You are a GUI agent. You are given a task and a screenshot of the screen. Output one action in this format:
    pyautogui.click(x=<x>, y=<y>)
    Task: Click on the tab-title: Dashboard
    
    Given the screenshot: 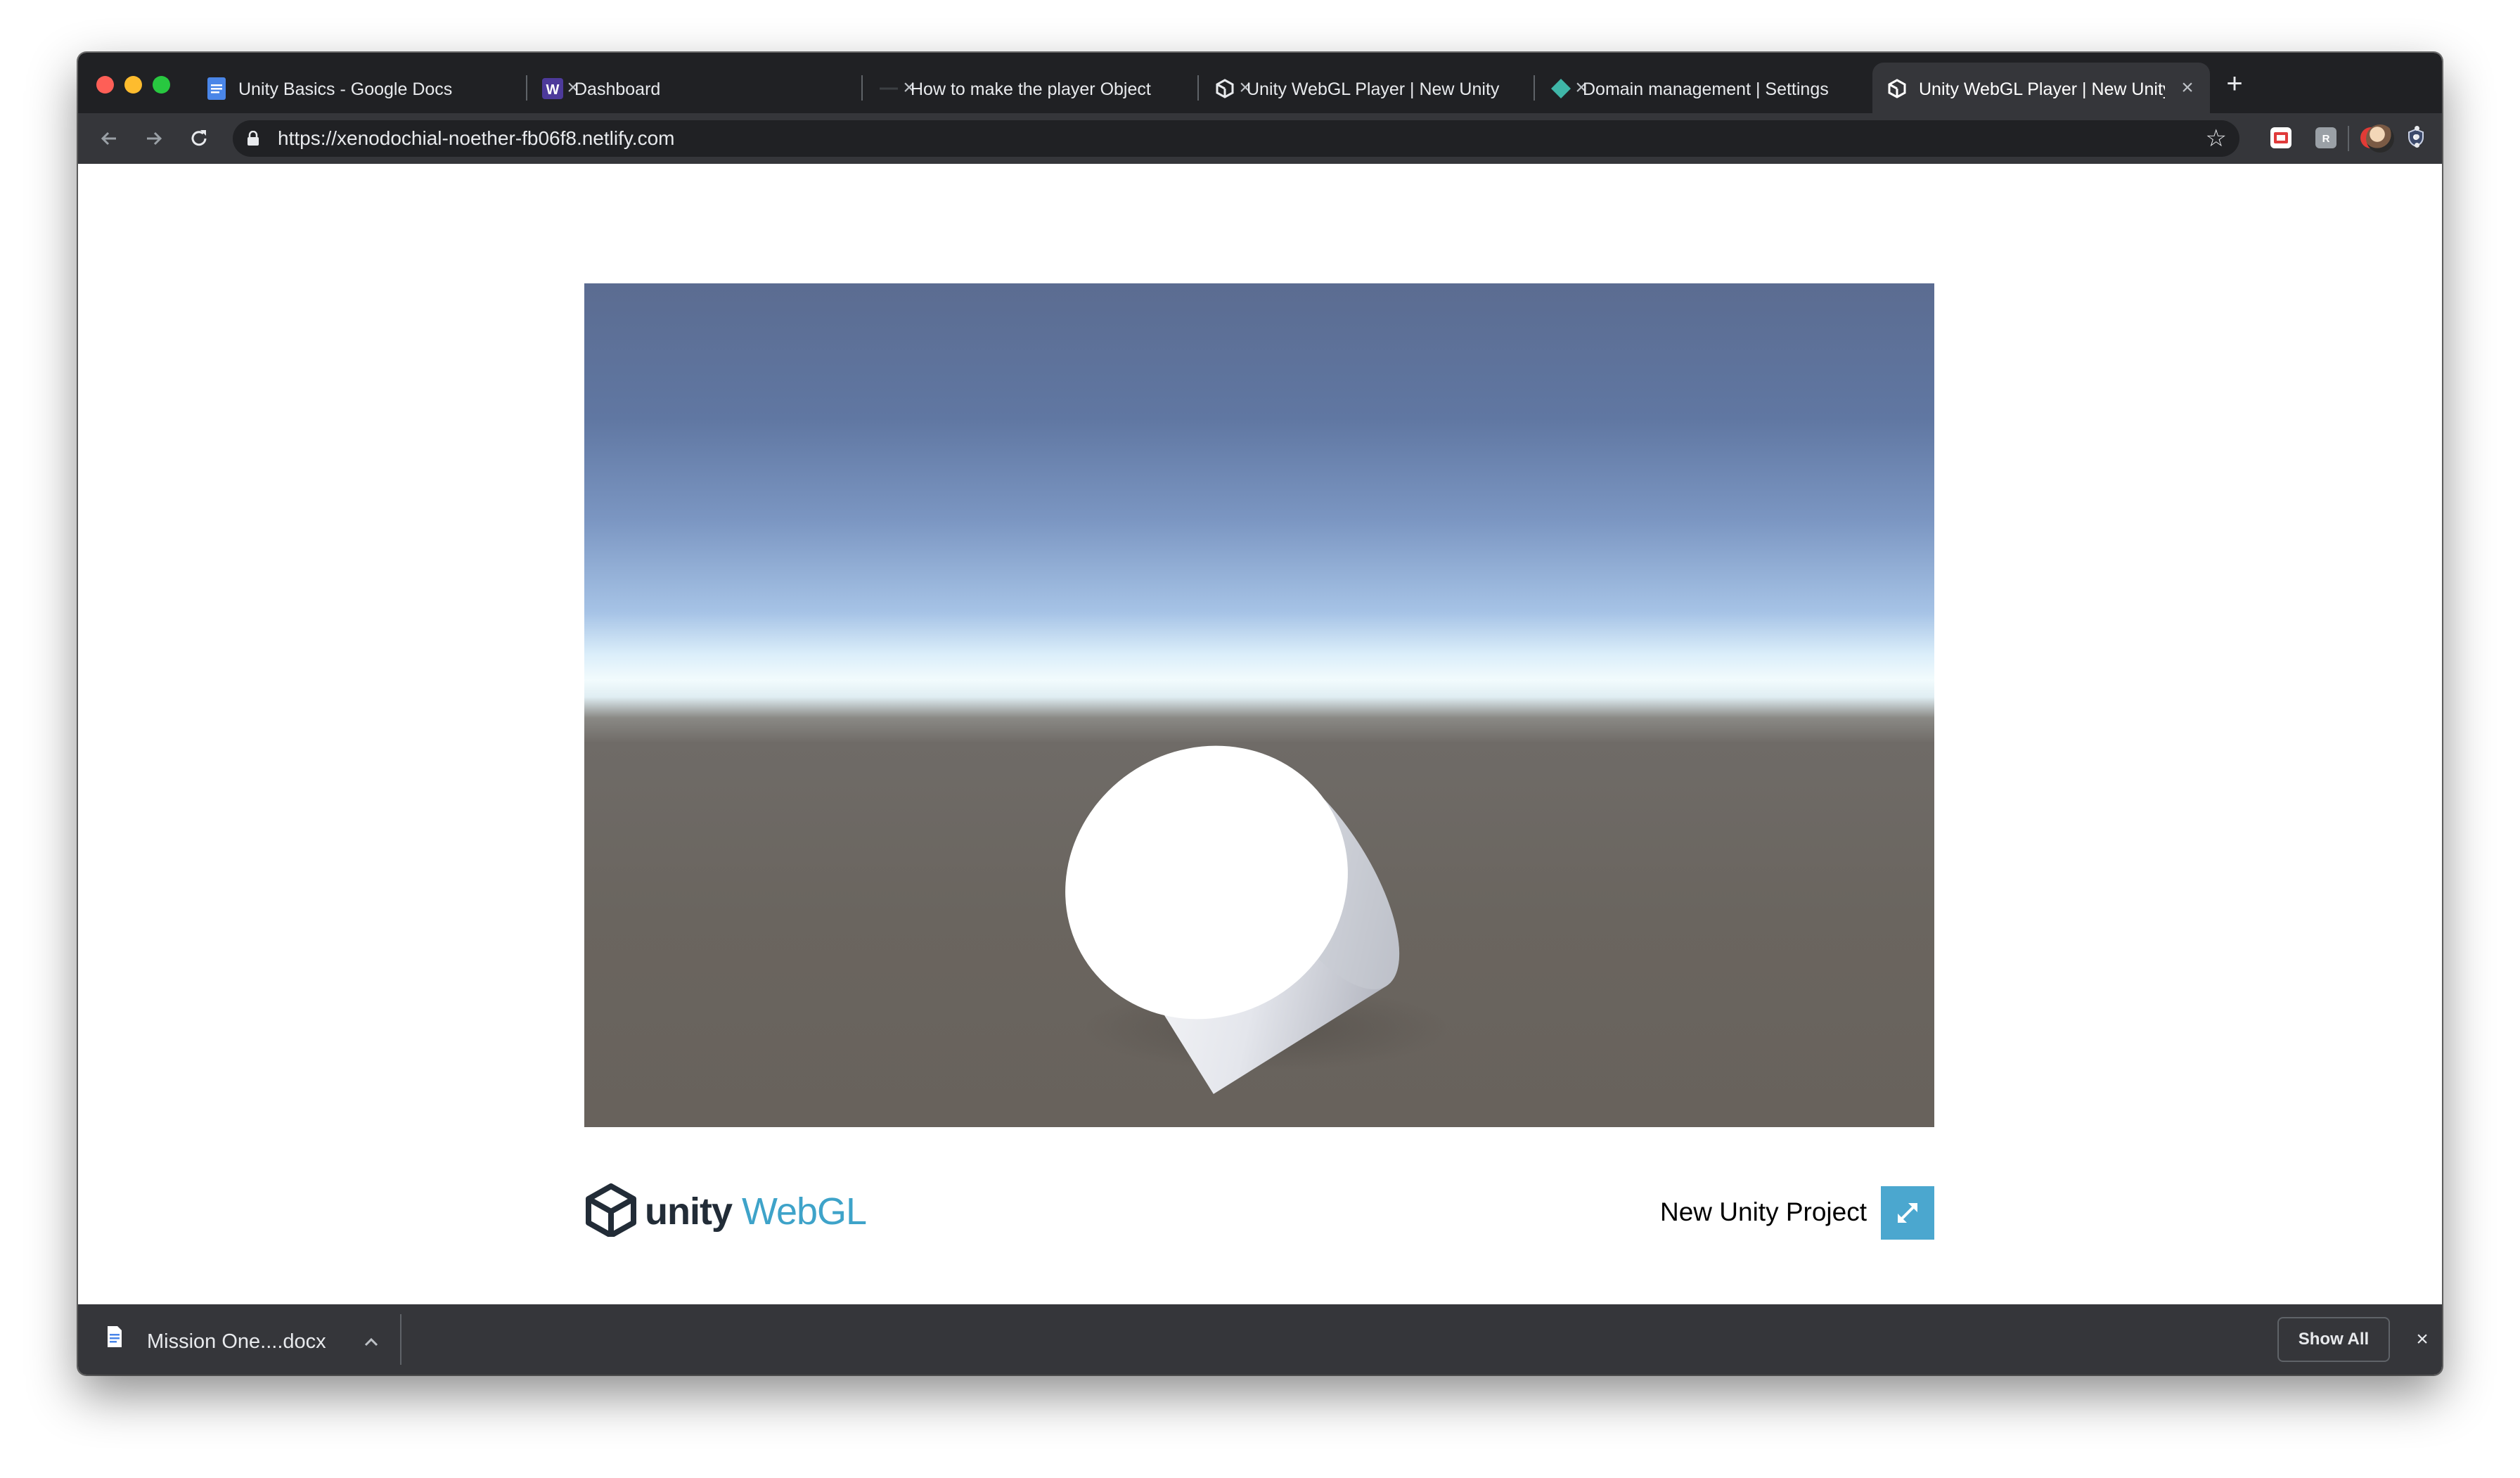 What is the action you would take?
    pyautogui.click(x=617, y=89)
    